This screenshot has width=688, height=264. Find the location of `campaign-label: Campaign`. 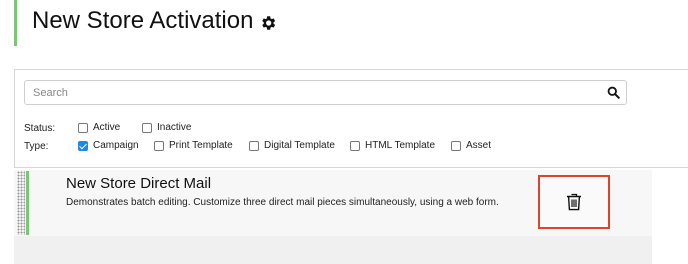

campaign-label: Campaign is located at coordinates (116, 145).